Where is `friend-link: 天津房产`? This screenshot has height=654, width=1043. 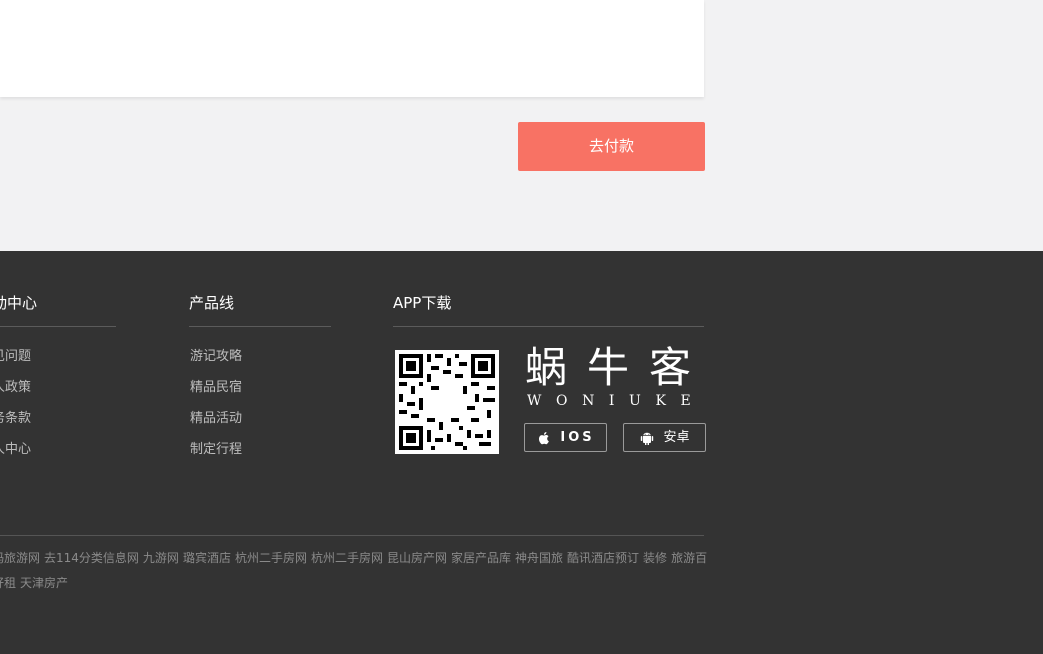
friend-link: 天津房产 is located at coordinates (44, 583).